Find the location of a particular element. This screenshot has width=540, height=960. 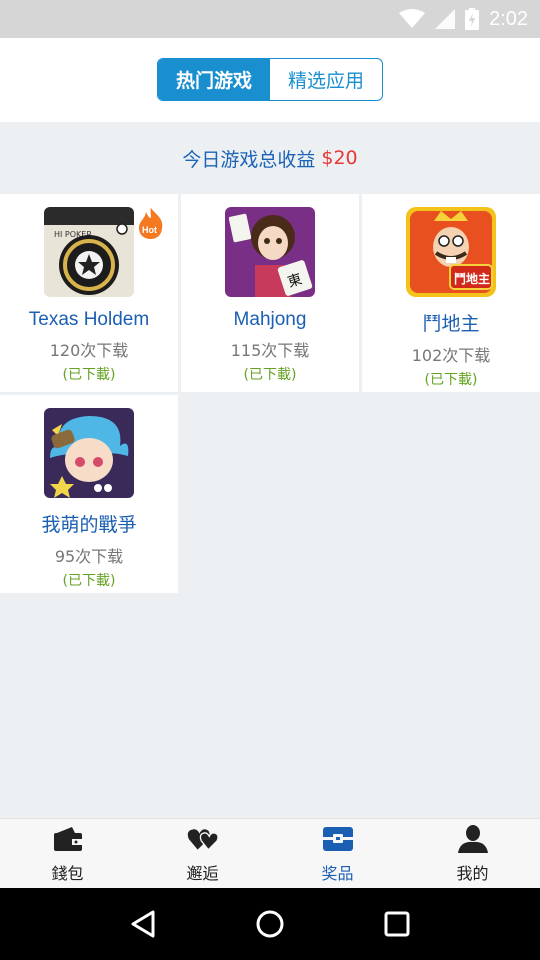

app-downloads: 115次下载 is located at coordinates (270, 350).